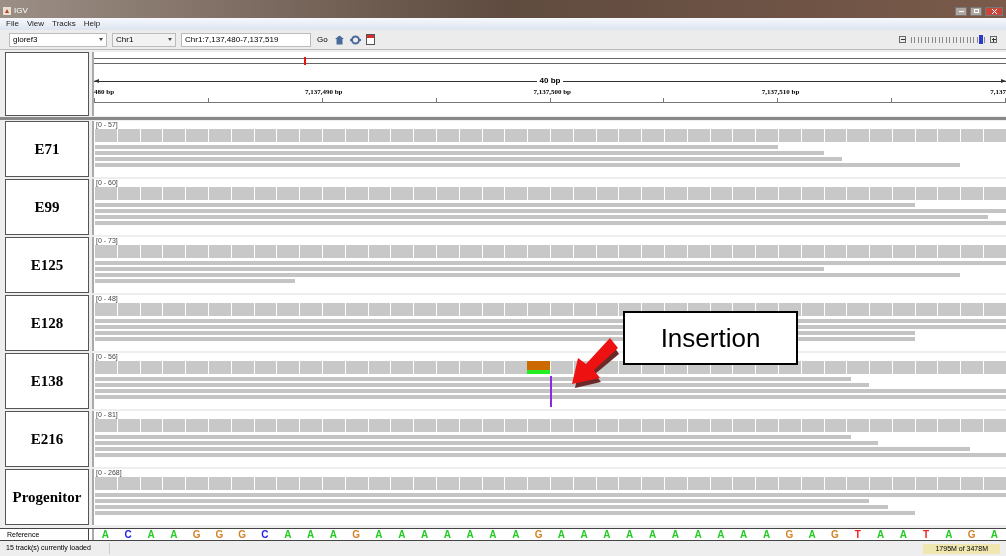 The height and width of the screenshot is (556, 1006). I want to click on track-name: E128, so click(47, 323).